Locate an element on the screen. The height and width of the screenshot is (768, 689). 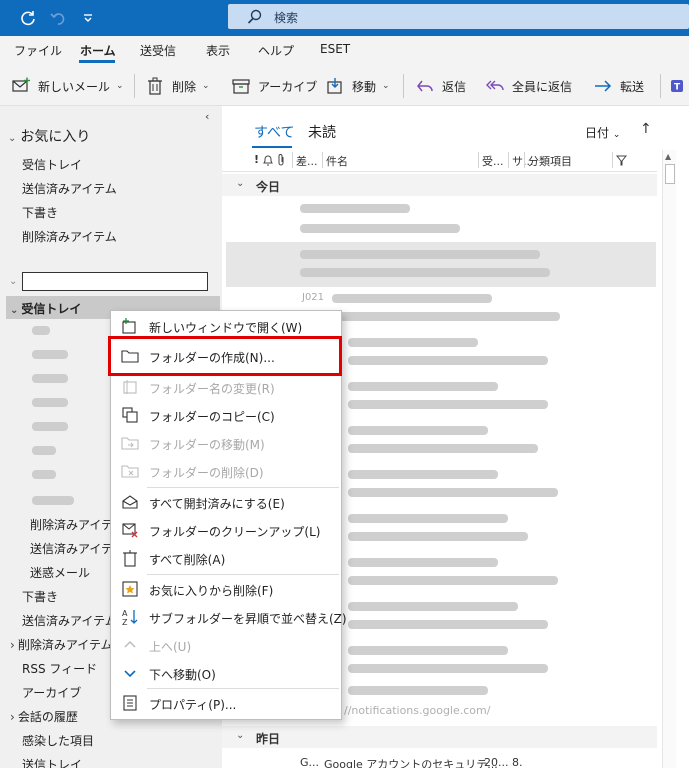
collapse-pane-icon: ‹ is located at coordinates (207, 116).